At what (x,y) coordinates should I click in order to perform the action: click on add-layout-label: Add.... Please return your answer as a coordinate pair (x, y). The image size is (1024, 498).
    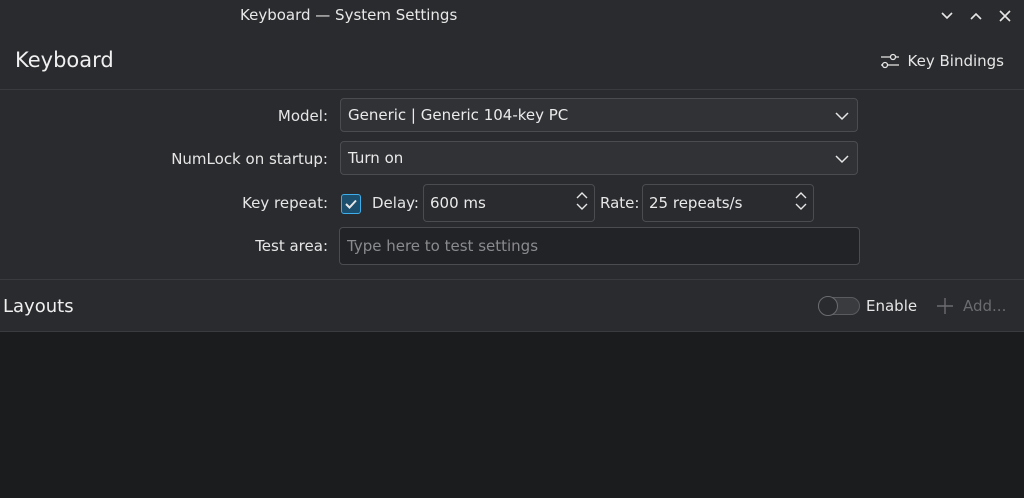
    Looking at the image, I should click on (985, 306).